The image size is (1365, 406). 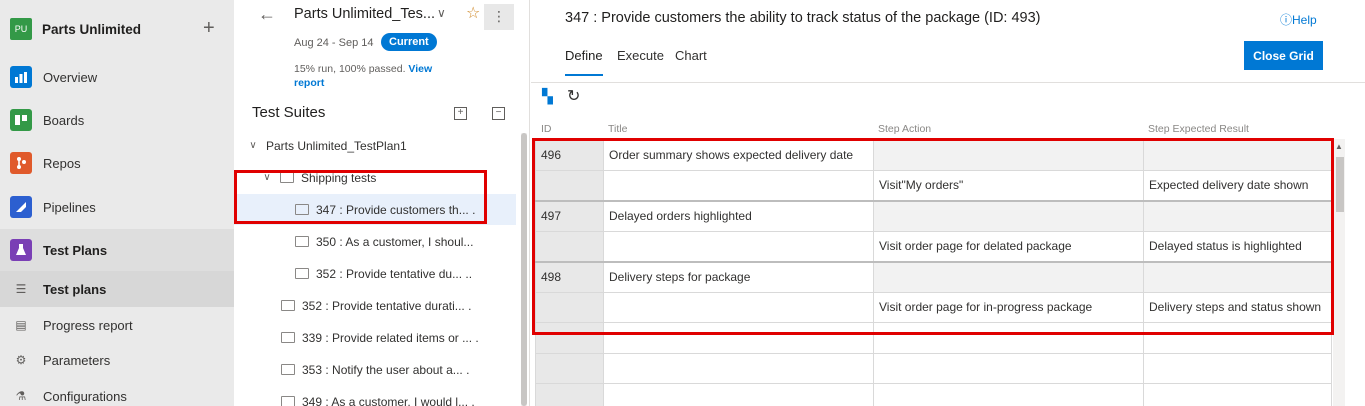 What do you see at coordinates (904, 129) in the screenshot?
I see `column-header-step-action: Step Action` at bounding box center [904, 129].